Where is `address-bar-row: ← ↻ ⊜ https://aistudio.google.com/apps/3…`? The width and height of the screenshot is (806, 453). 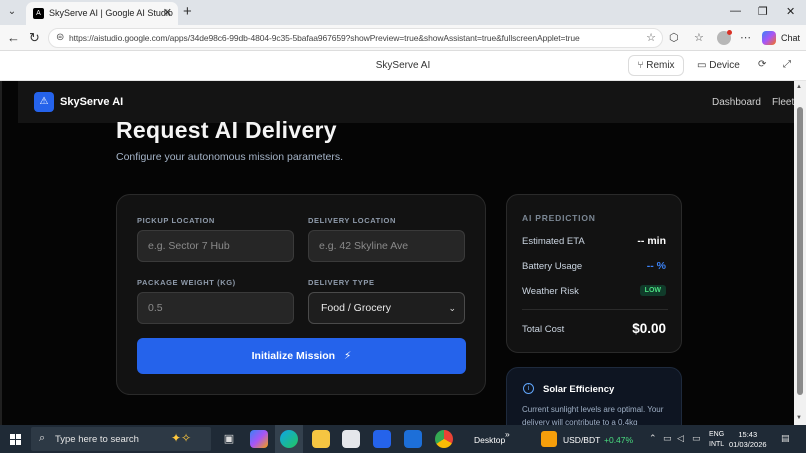
address-bar-row: ← ↻ ⊜ https://aistudio.google.com/apps/3… is located at coordinates (403, 38).